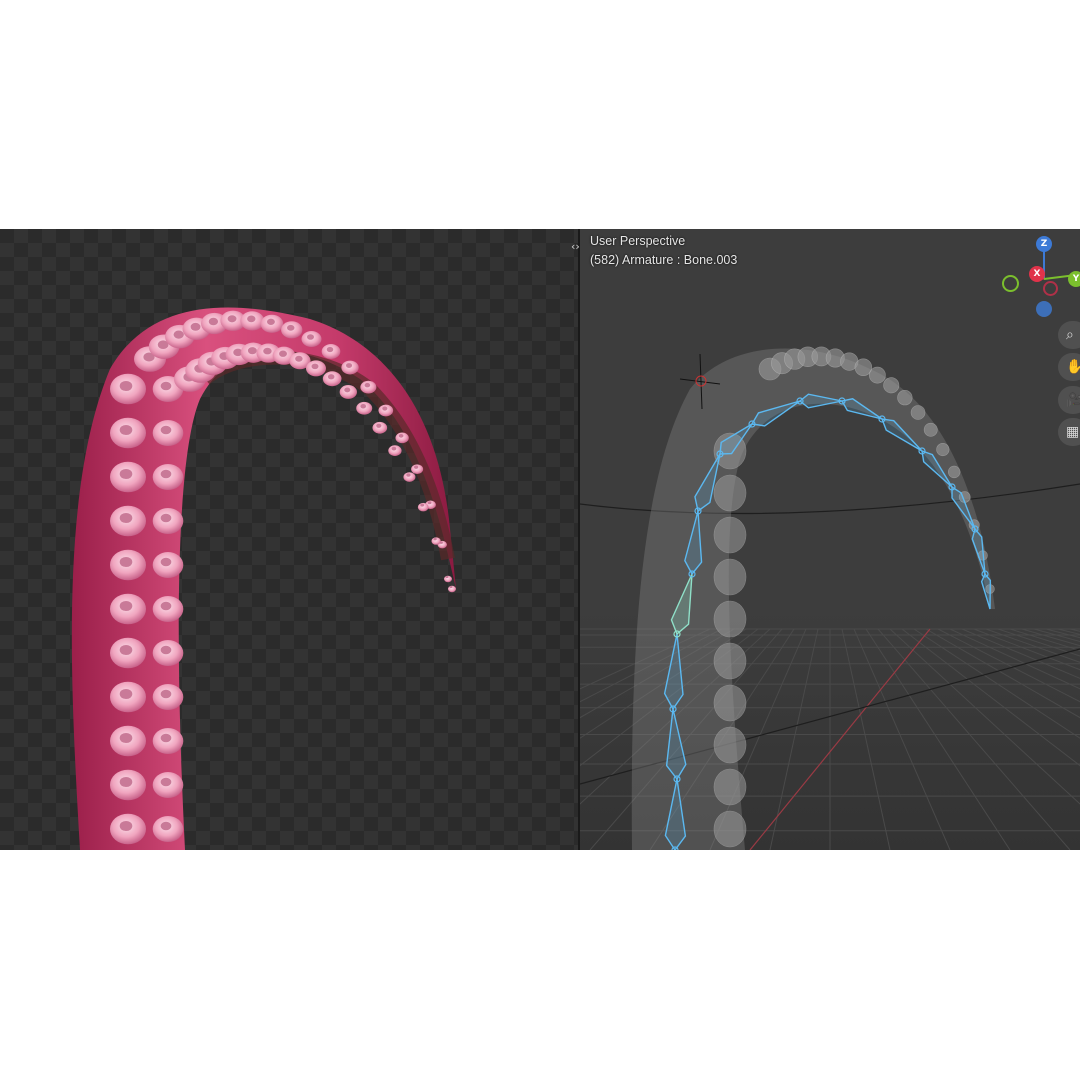 The width and height of the screenshot is (1080, 1080). Describe the element at coordinates (1069, 335) in the screenshot. I see `zoom-icon: ⌕` at that location.